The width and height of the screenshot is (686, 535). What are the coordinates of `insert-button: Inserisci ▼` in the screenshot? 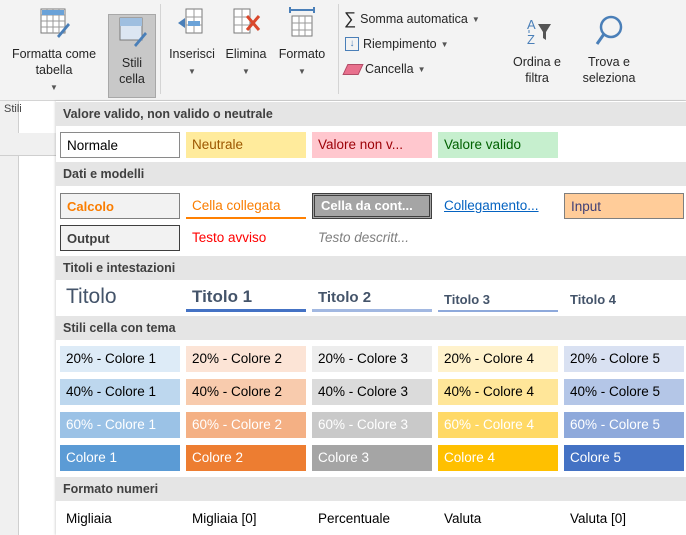 It's located at (192, 51).